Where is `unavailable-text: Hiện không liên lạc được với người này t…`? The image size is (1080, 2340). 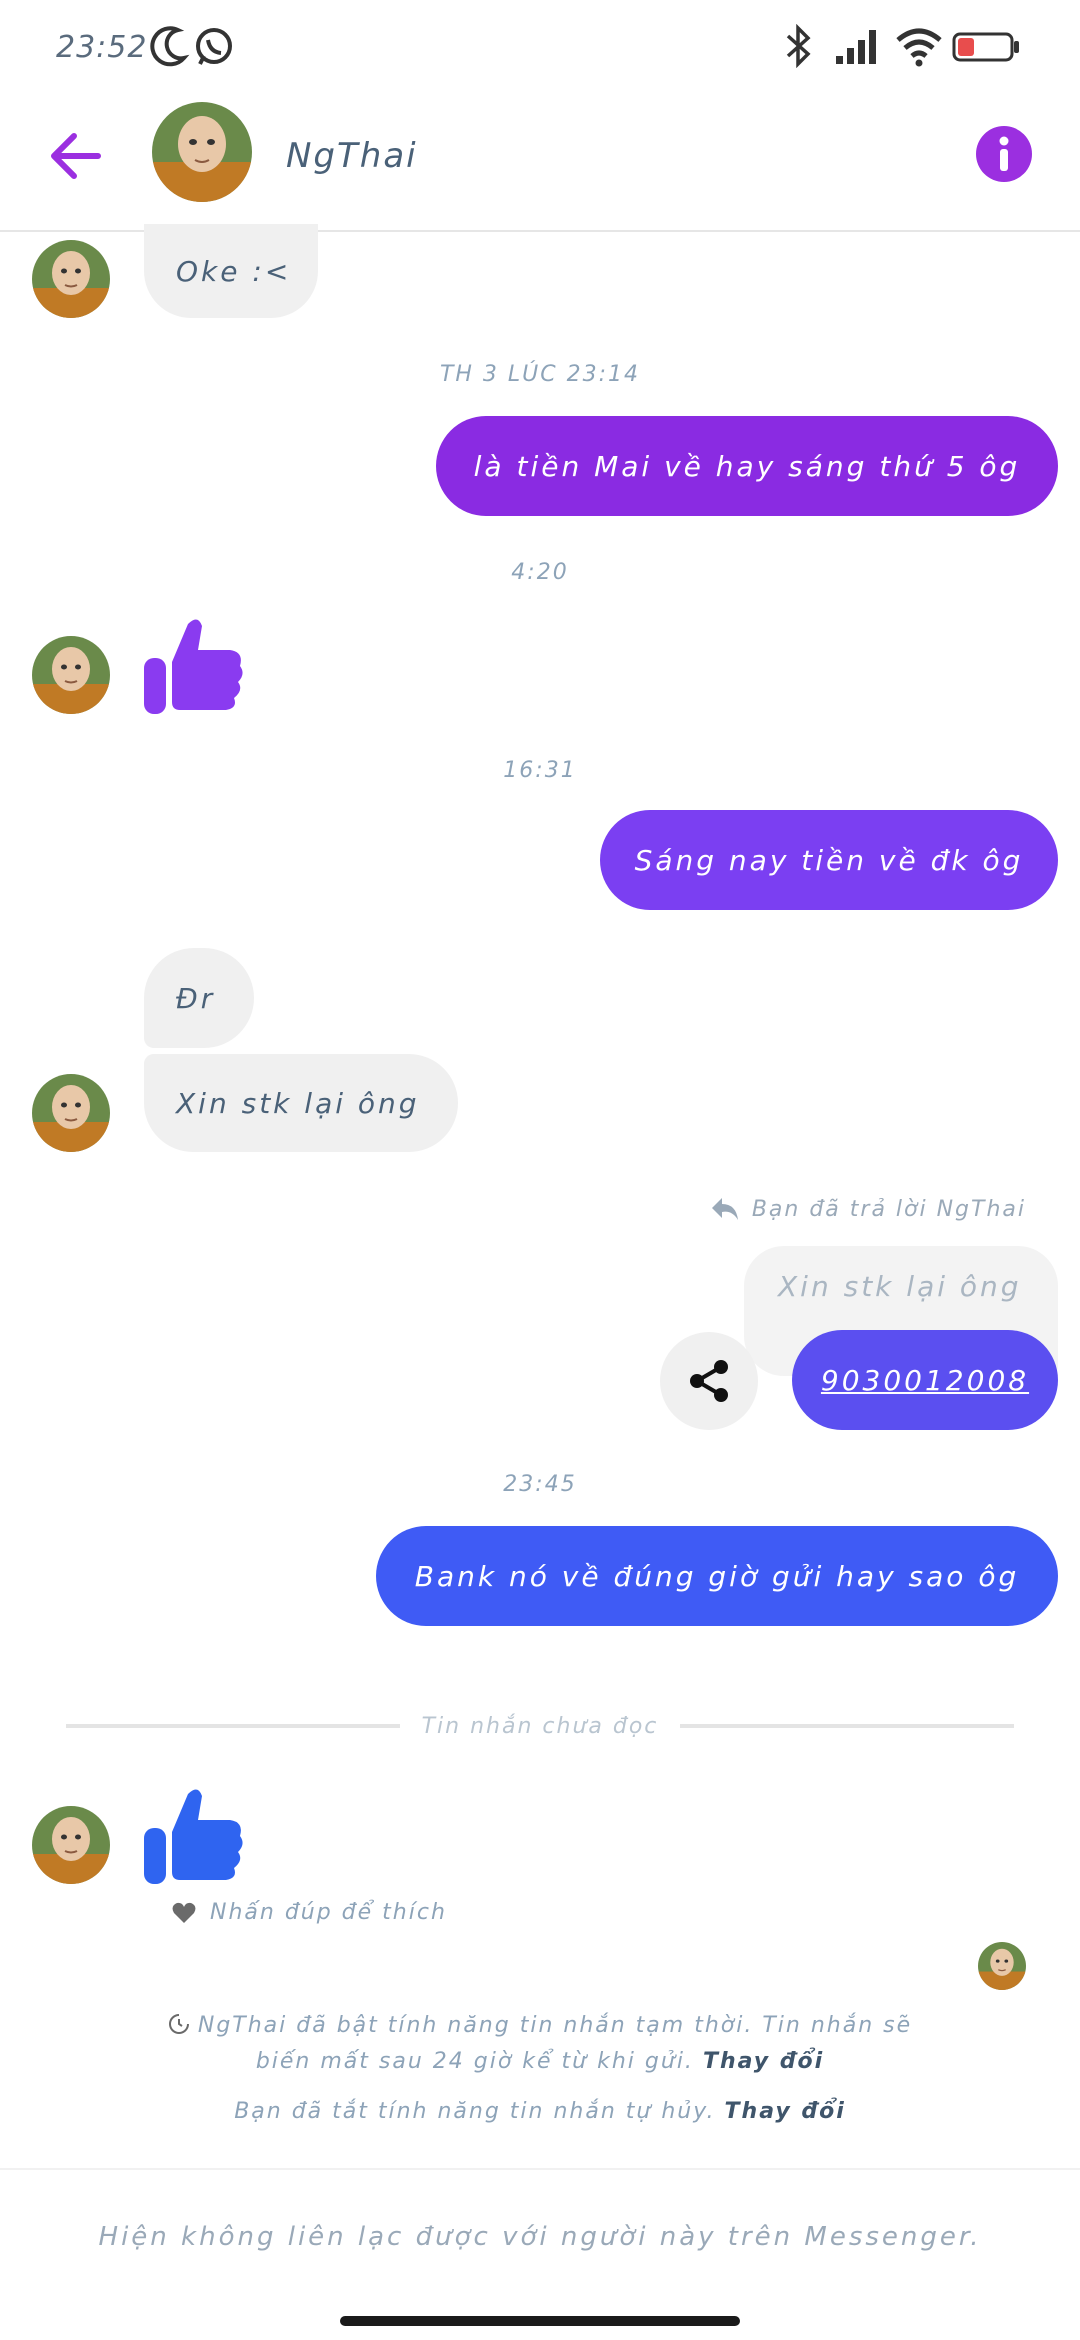
unavailable-text: Hiện không liên lạc được với người này t… is located at coordinates (540, 2237).